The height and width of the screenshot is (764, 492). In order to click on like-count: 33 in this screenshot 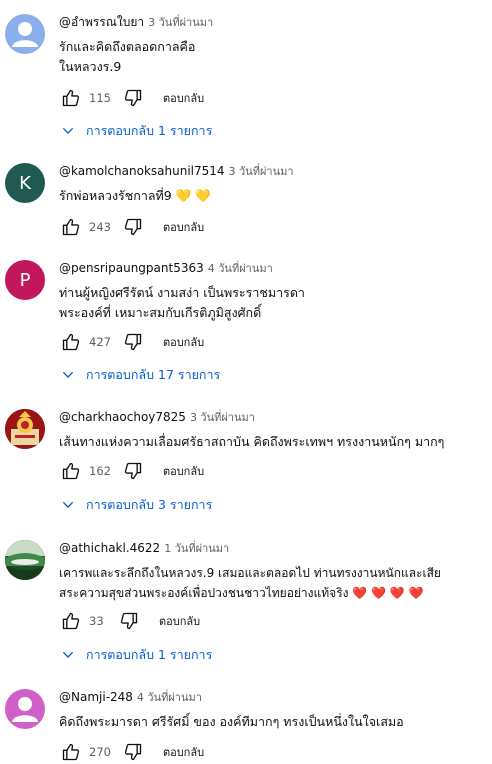, I will do `click(96, 621)`.